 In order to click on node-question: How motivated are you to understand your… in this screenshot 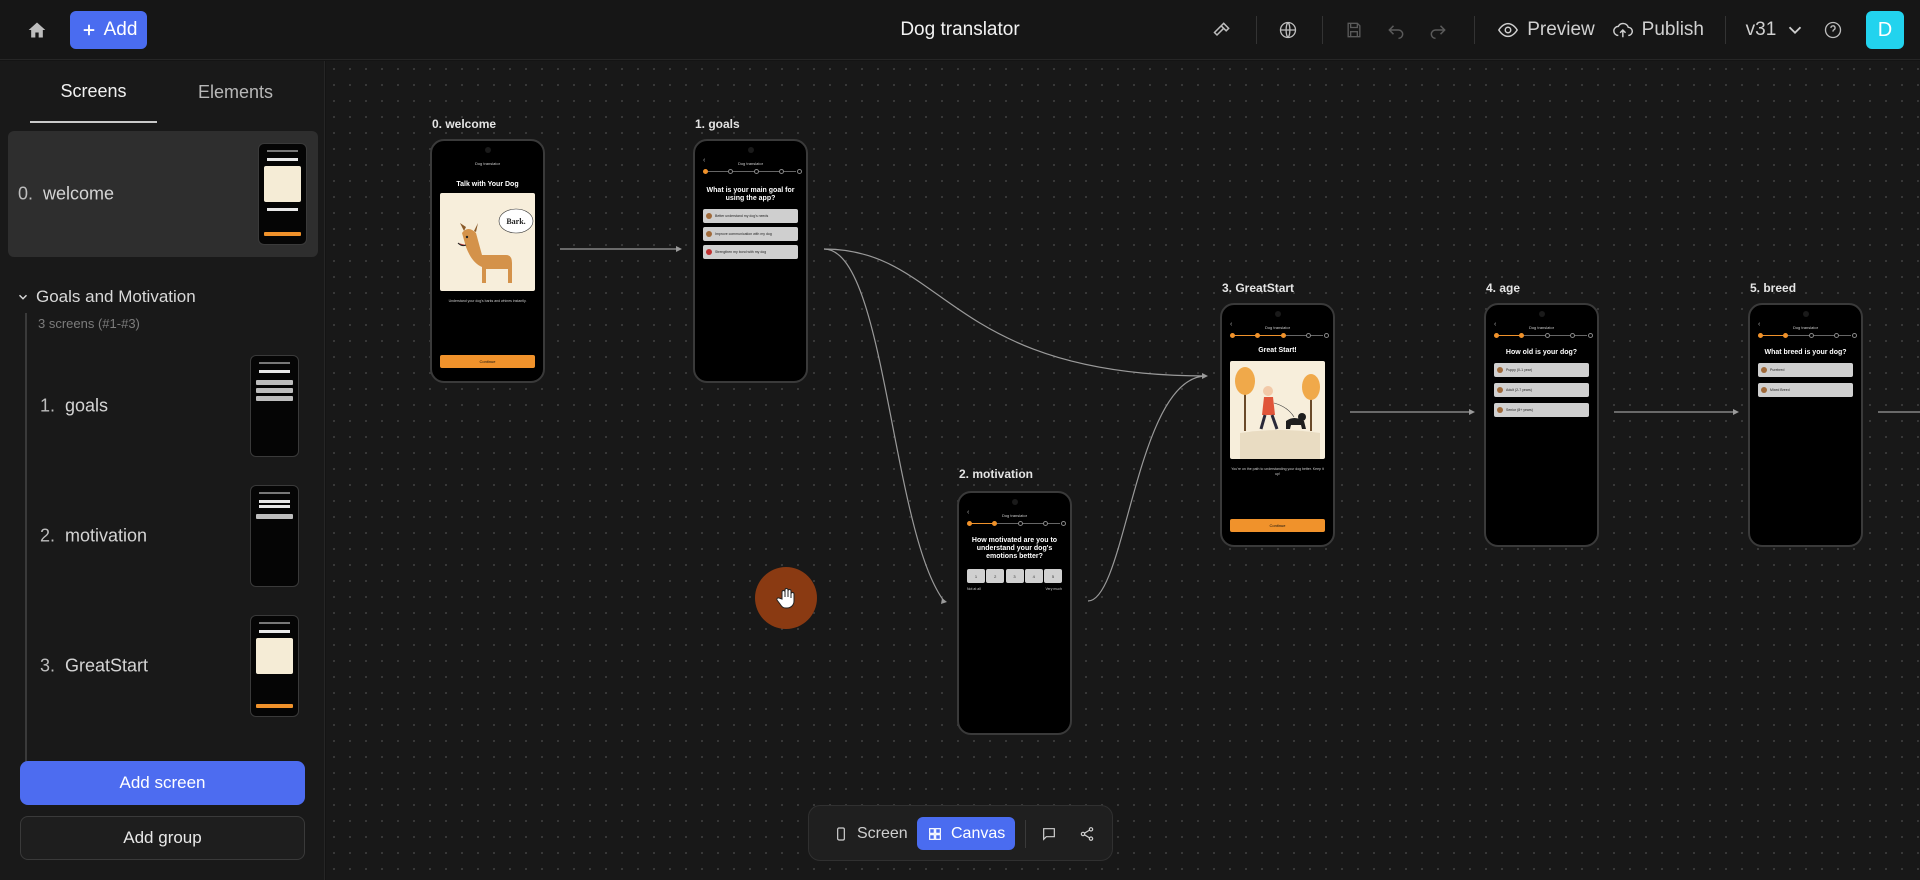, I will do `click(1014, 548)`.